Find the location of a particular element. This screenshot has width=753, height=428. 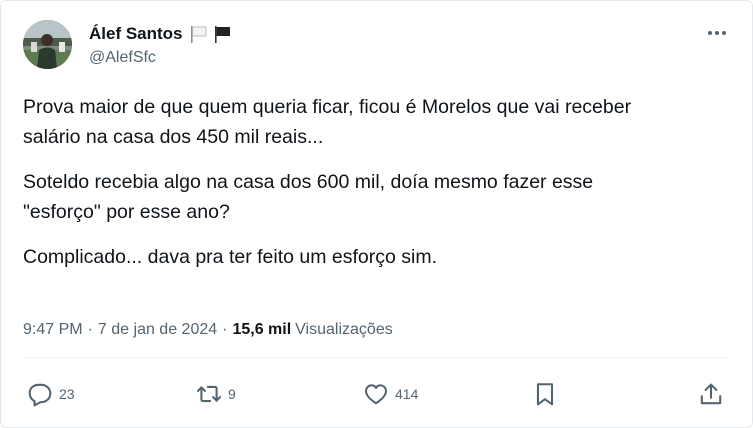

divider is located at coordinates (376, 357).